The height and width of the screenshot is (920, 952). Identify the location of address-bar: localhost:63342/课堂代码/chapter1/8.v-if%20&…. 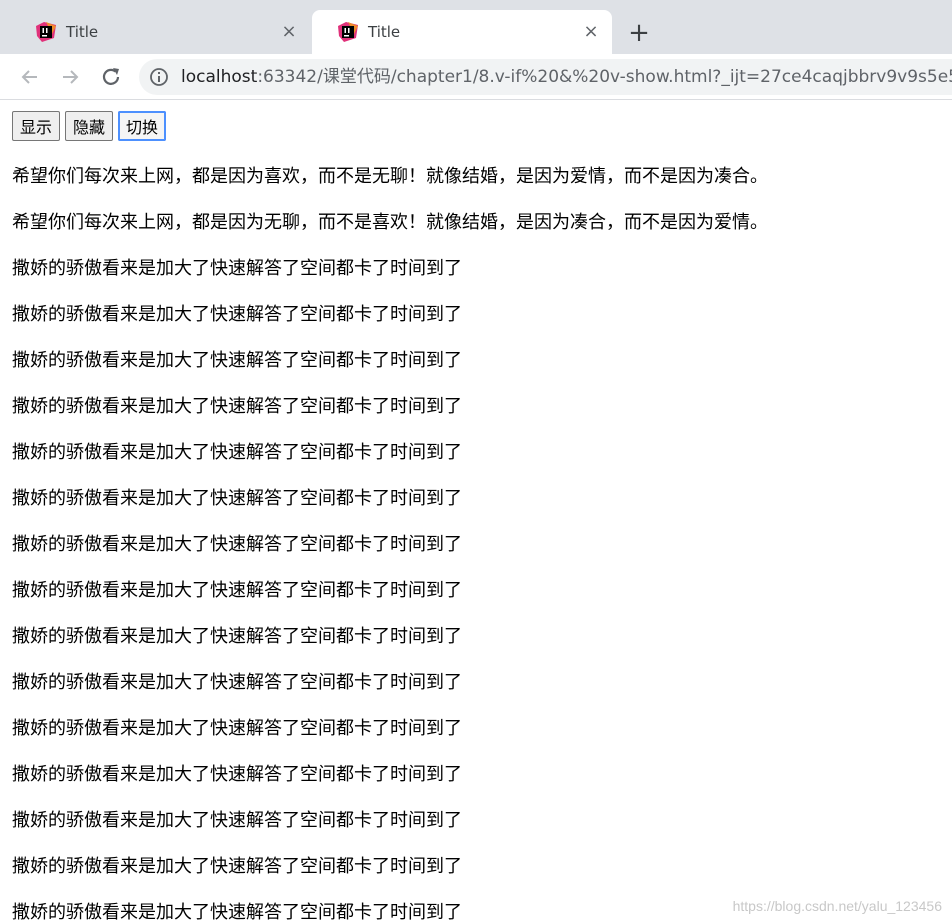
(545, 77).